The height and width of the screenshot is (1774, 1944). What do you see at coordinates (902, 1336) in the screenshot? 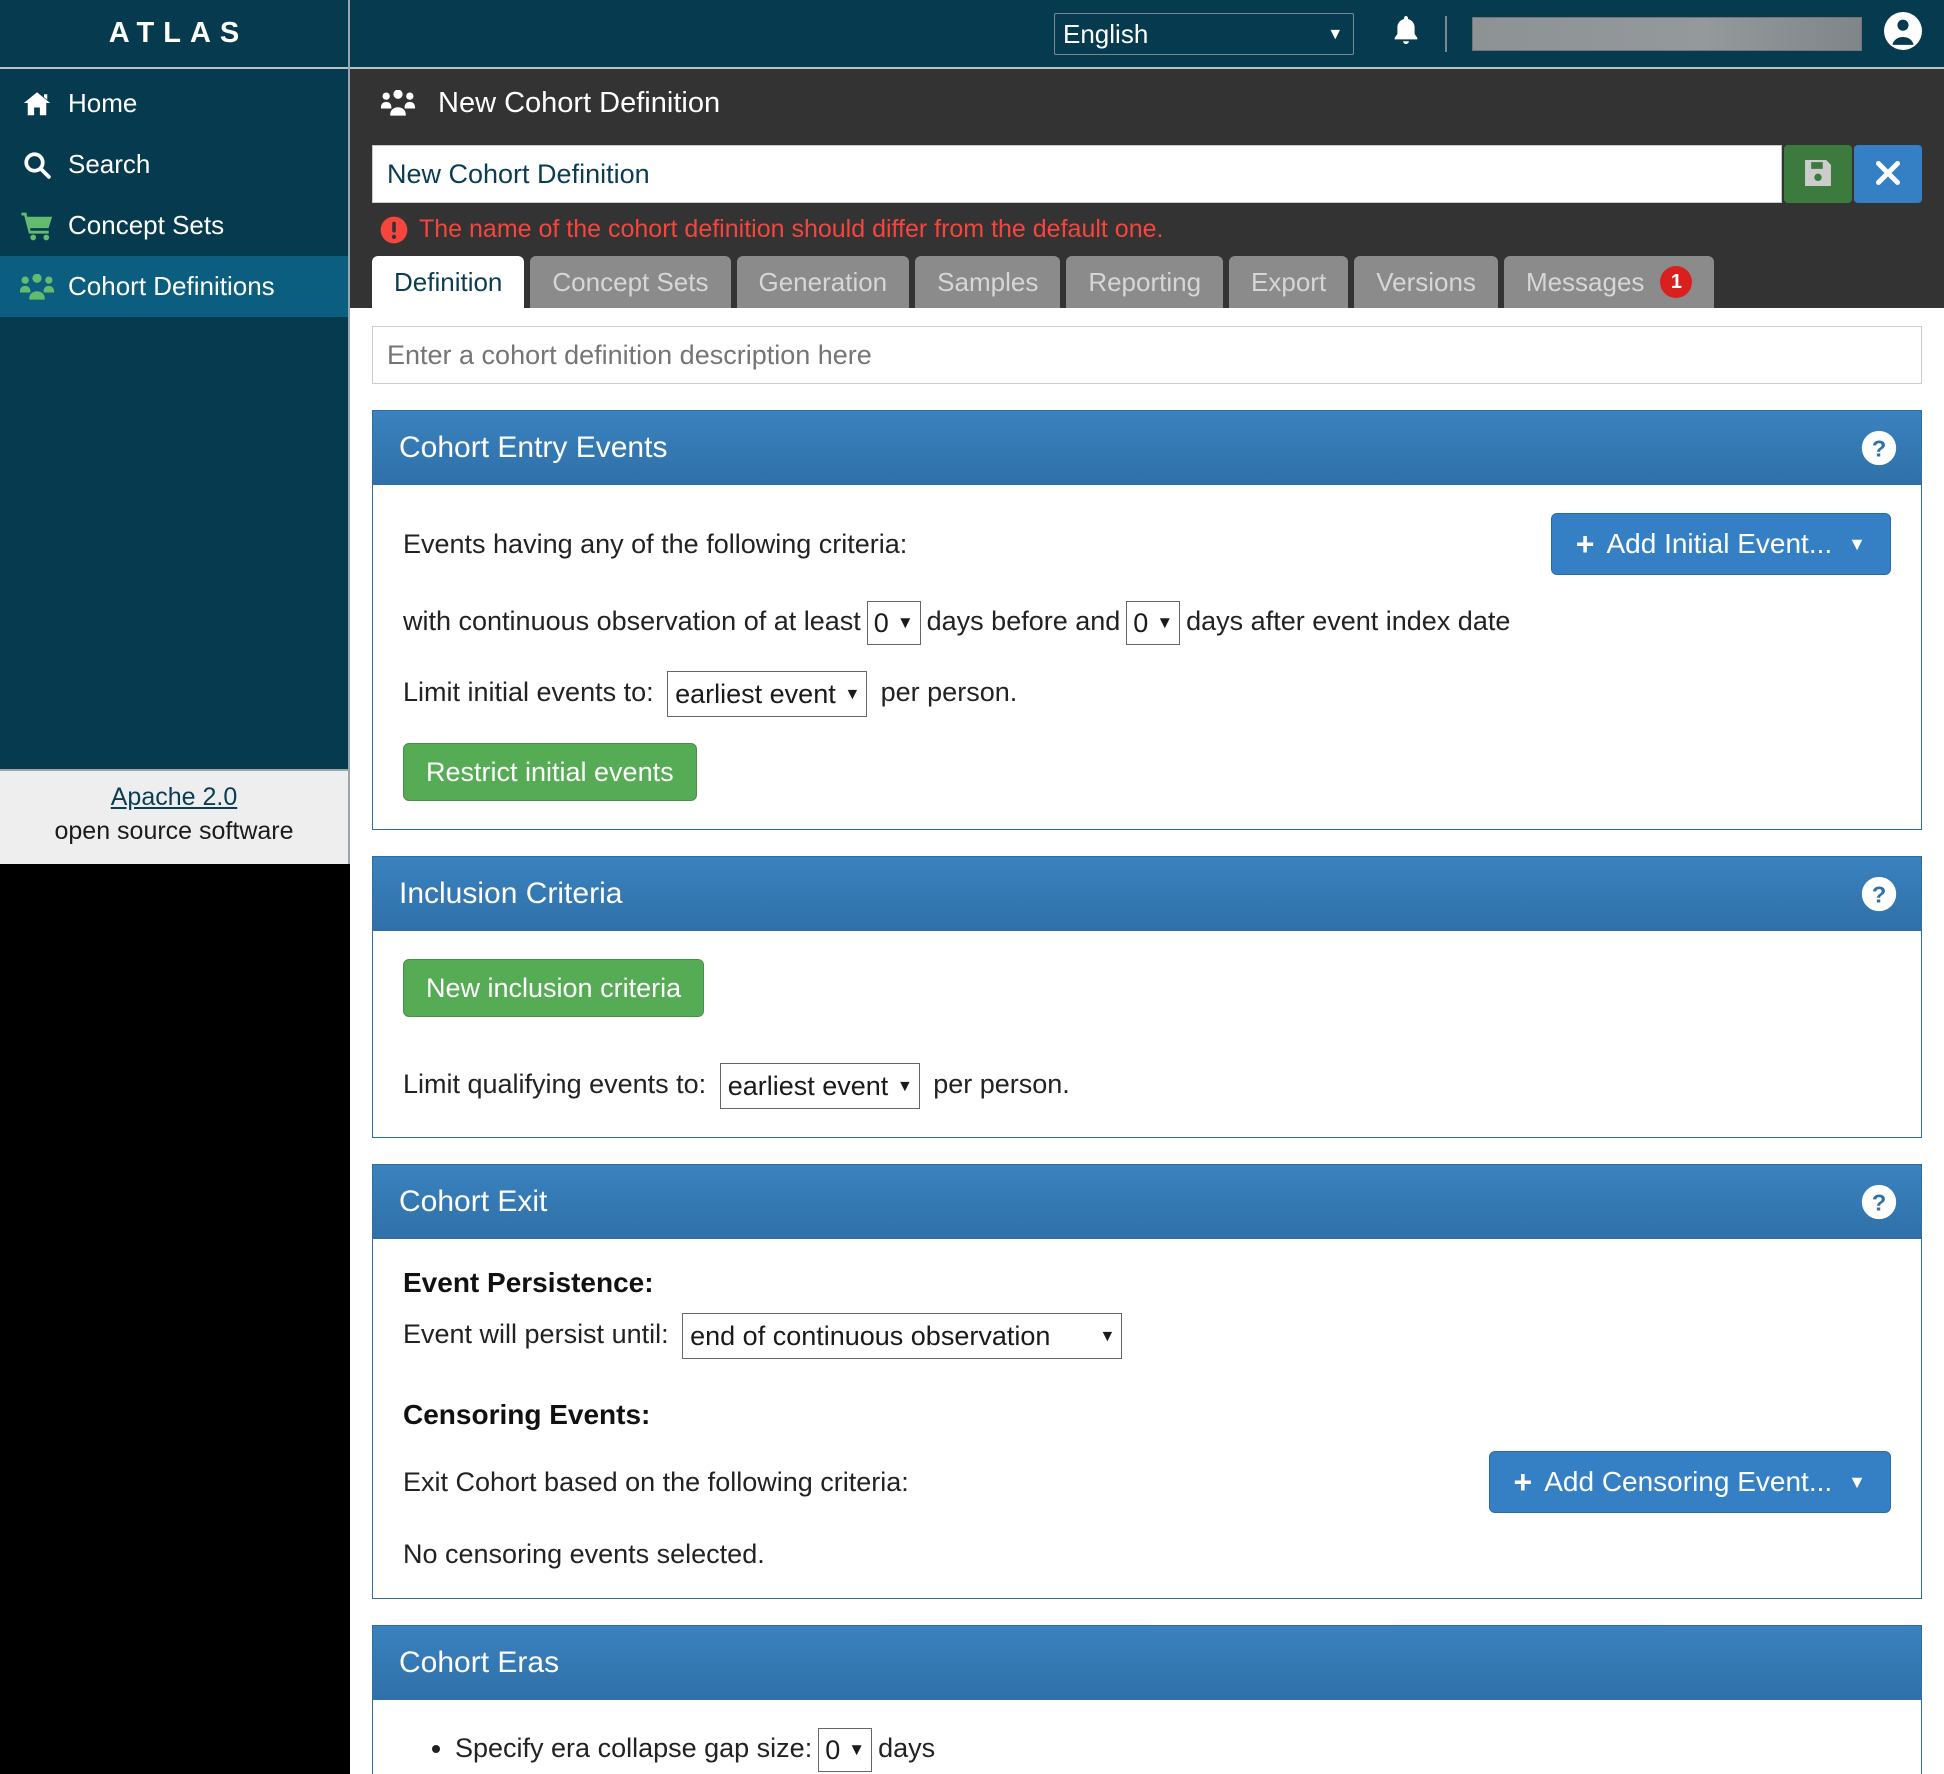
I see `event-persistence-select: end of continuous observation` at bounding box center [902, 1336].